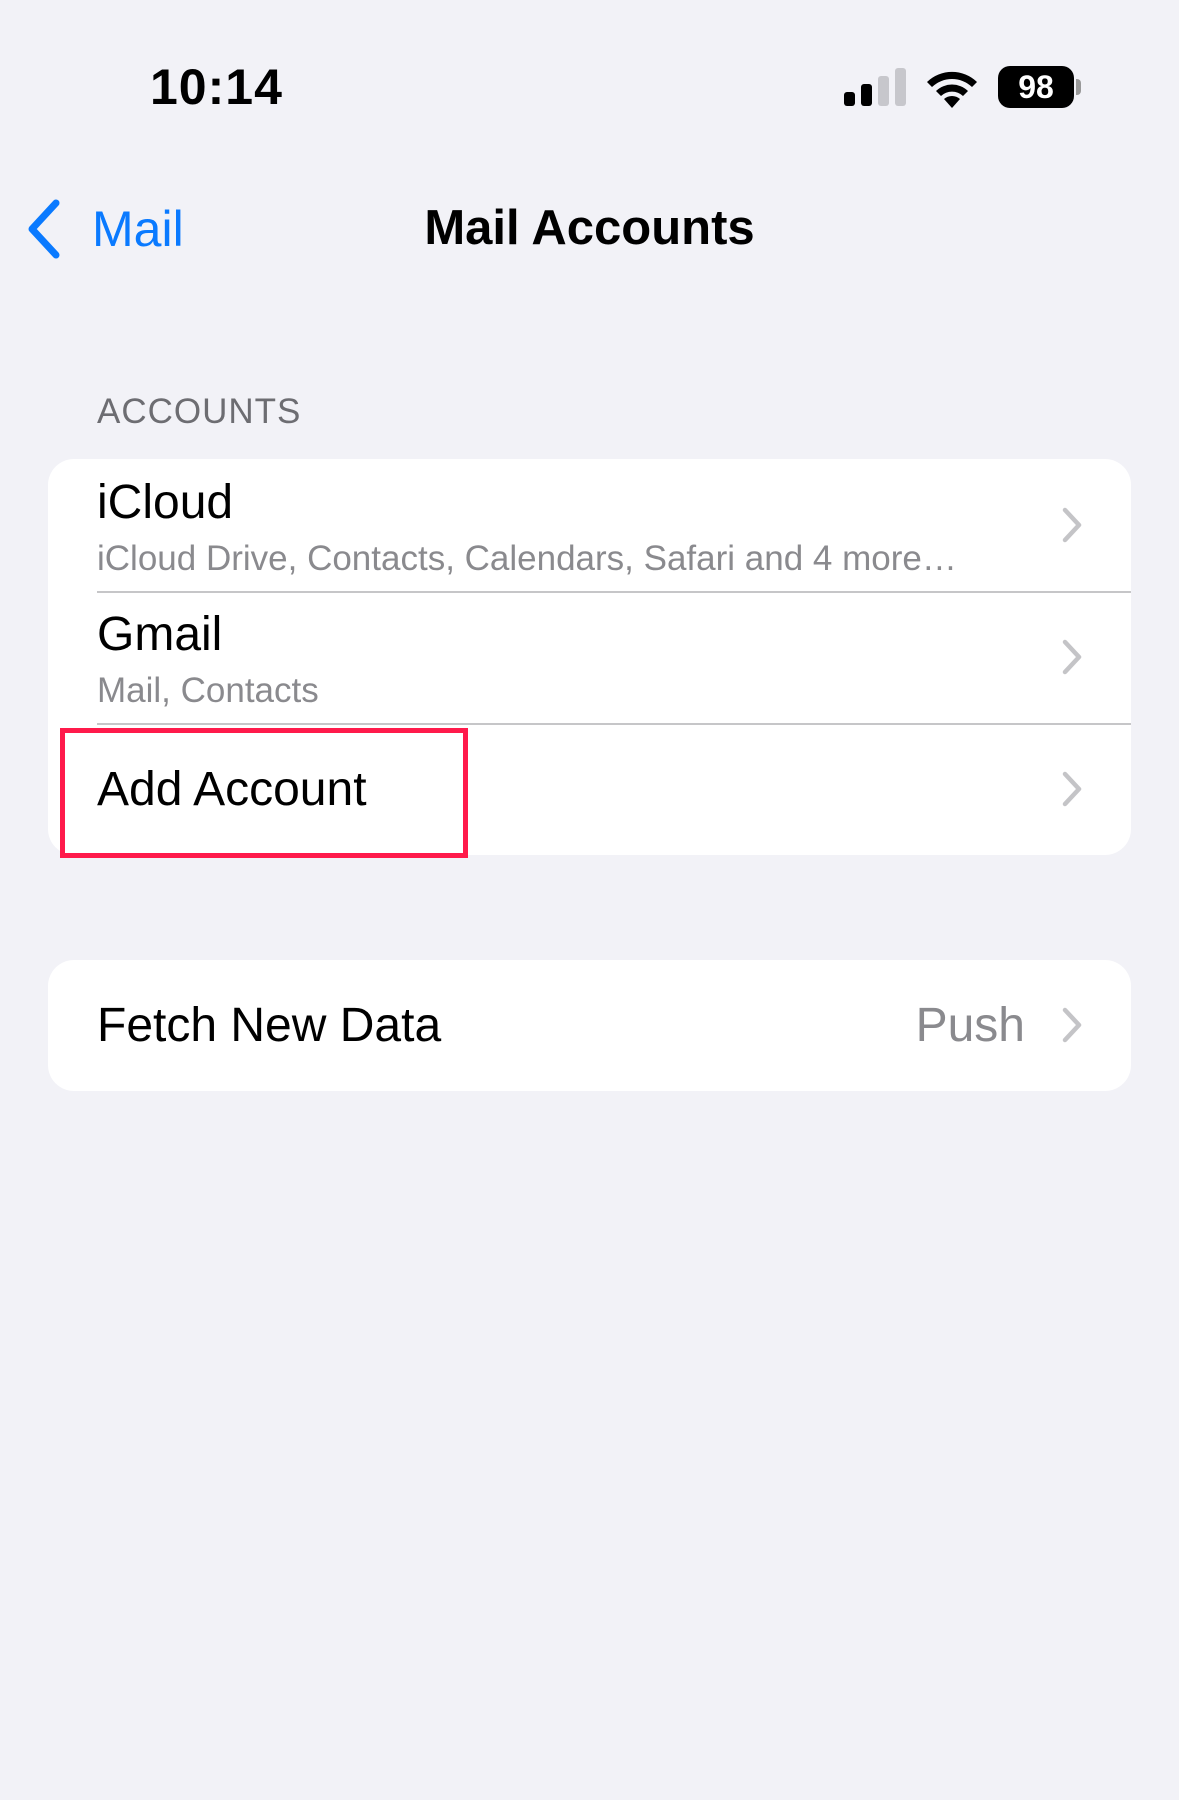  I want to click on status-time: 10:14, so click(216, 87).